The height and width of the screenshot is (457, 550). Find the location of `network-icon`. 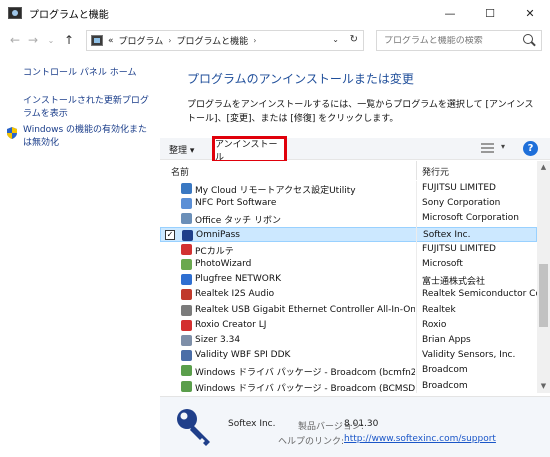

network-icon is located at coordinates (186, 280).